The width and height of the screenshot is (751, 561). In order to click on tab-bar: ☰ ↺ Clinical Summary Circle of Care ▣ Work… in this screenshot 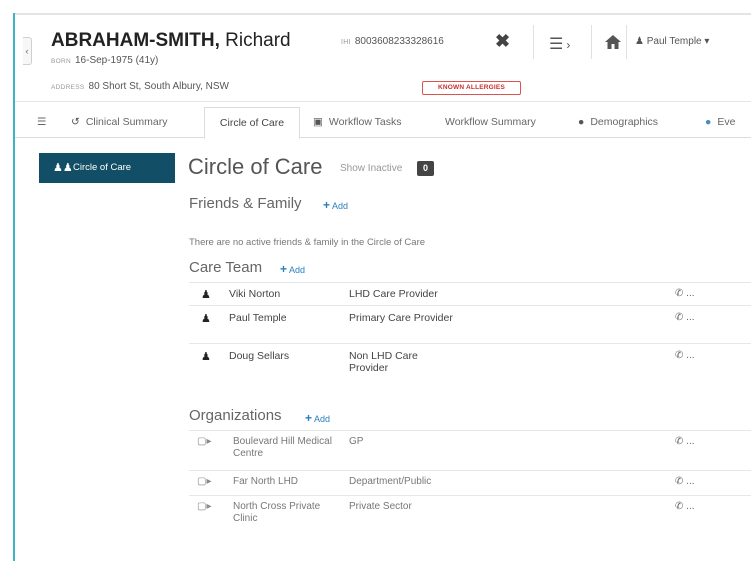, I will do `click(383, 123)`.